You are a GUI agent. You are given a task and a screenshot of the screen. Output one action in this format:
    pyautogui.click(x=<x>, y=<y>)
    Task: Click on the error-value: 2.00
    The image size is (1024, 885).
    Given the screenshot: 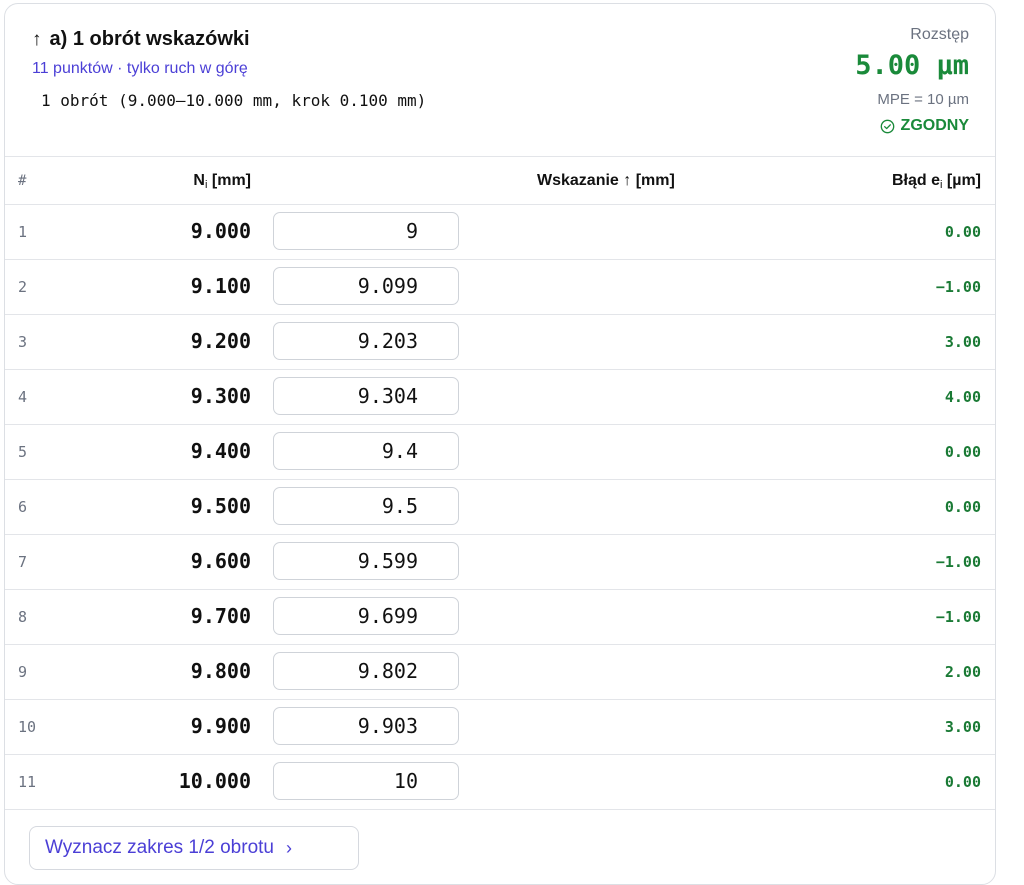 What is the action you would take?
    pyautogui.click(x=962, y=672)
    